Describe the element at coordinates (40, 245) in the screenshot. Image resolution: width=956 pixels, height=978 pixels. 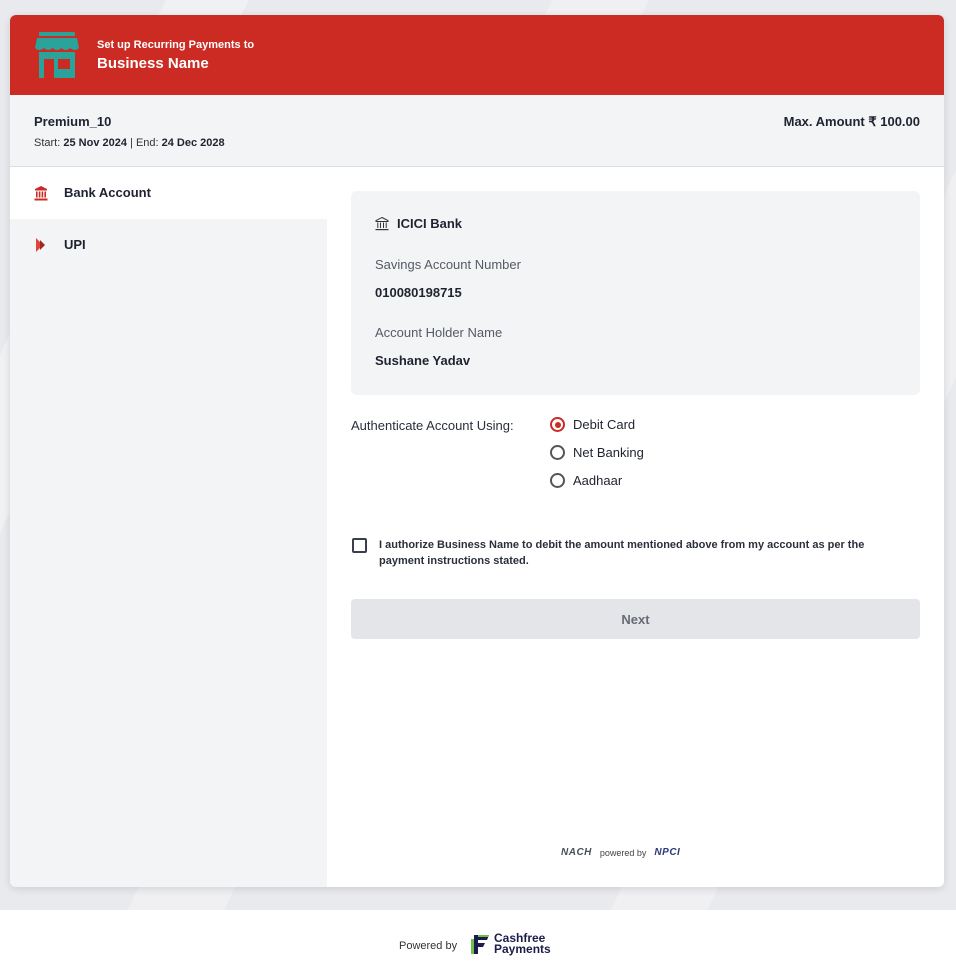
I see `upi-icon` at that location.